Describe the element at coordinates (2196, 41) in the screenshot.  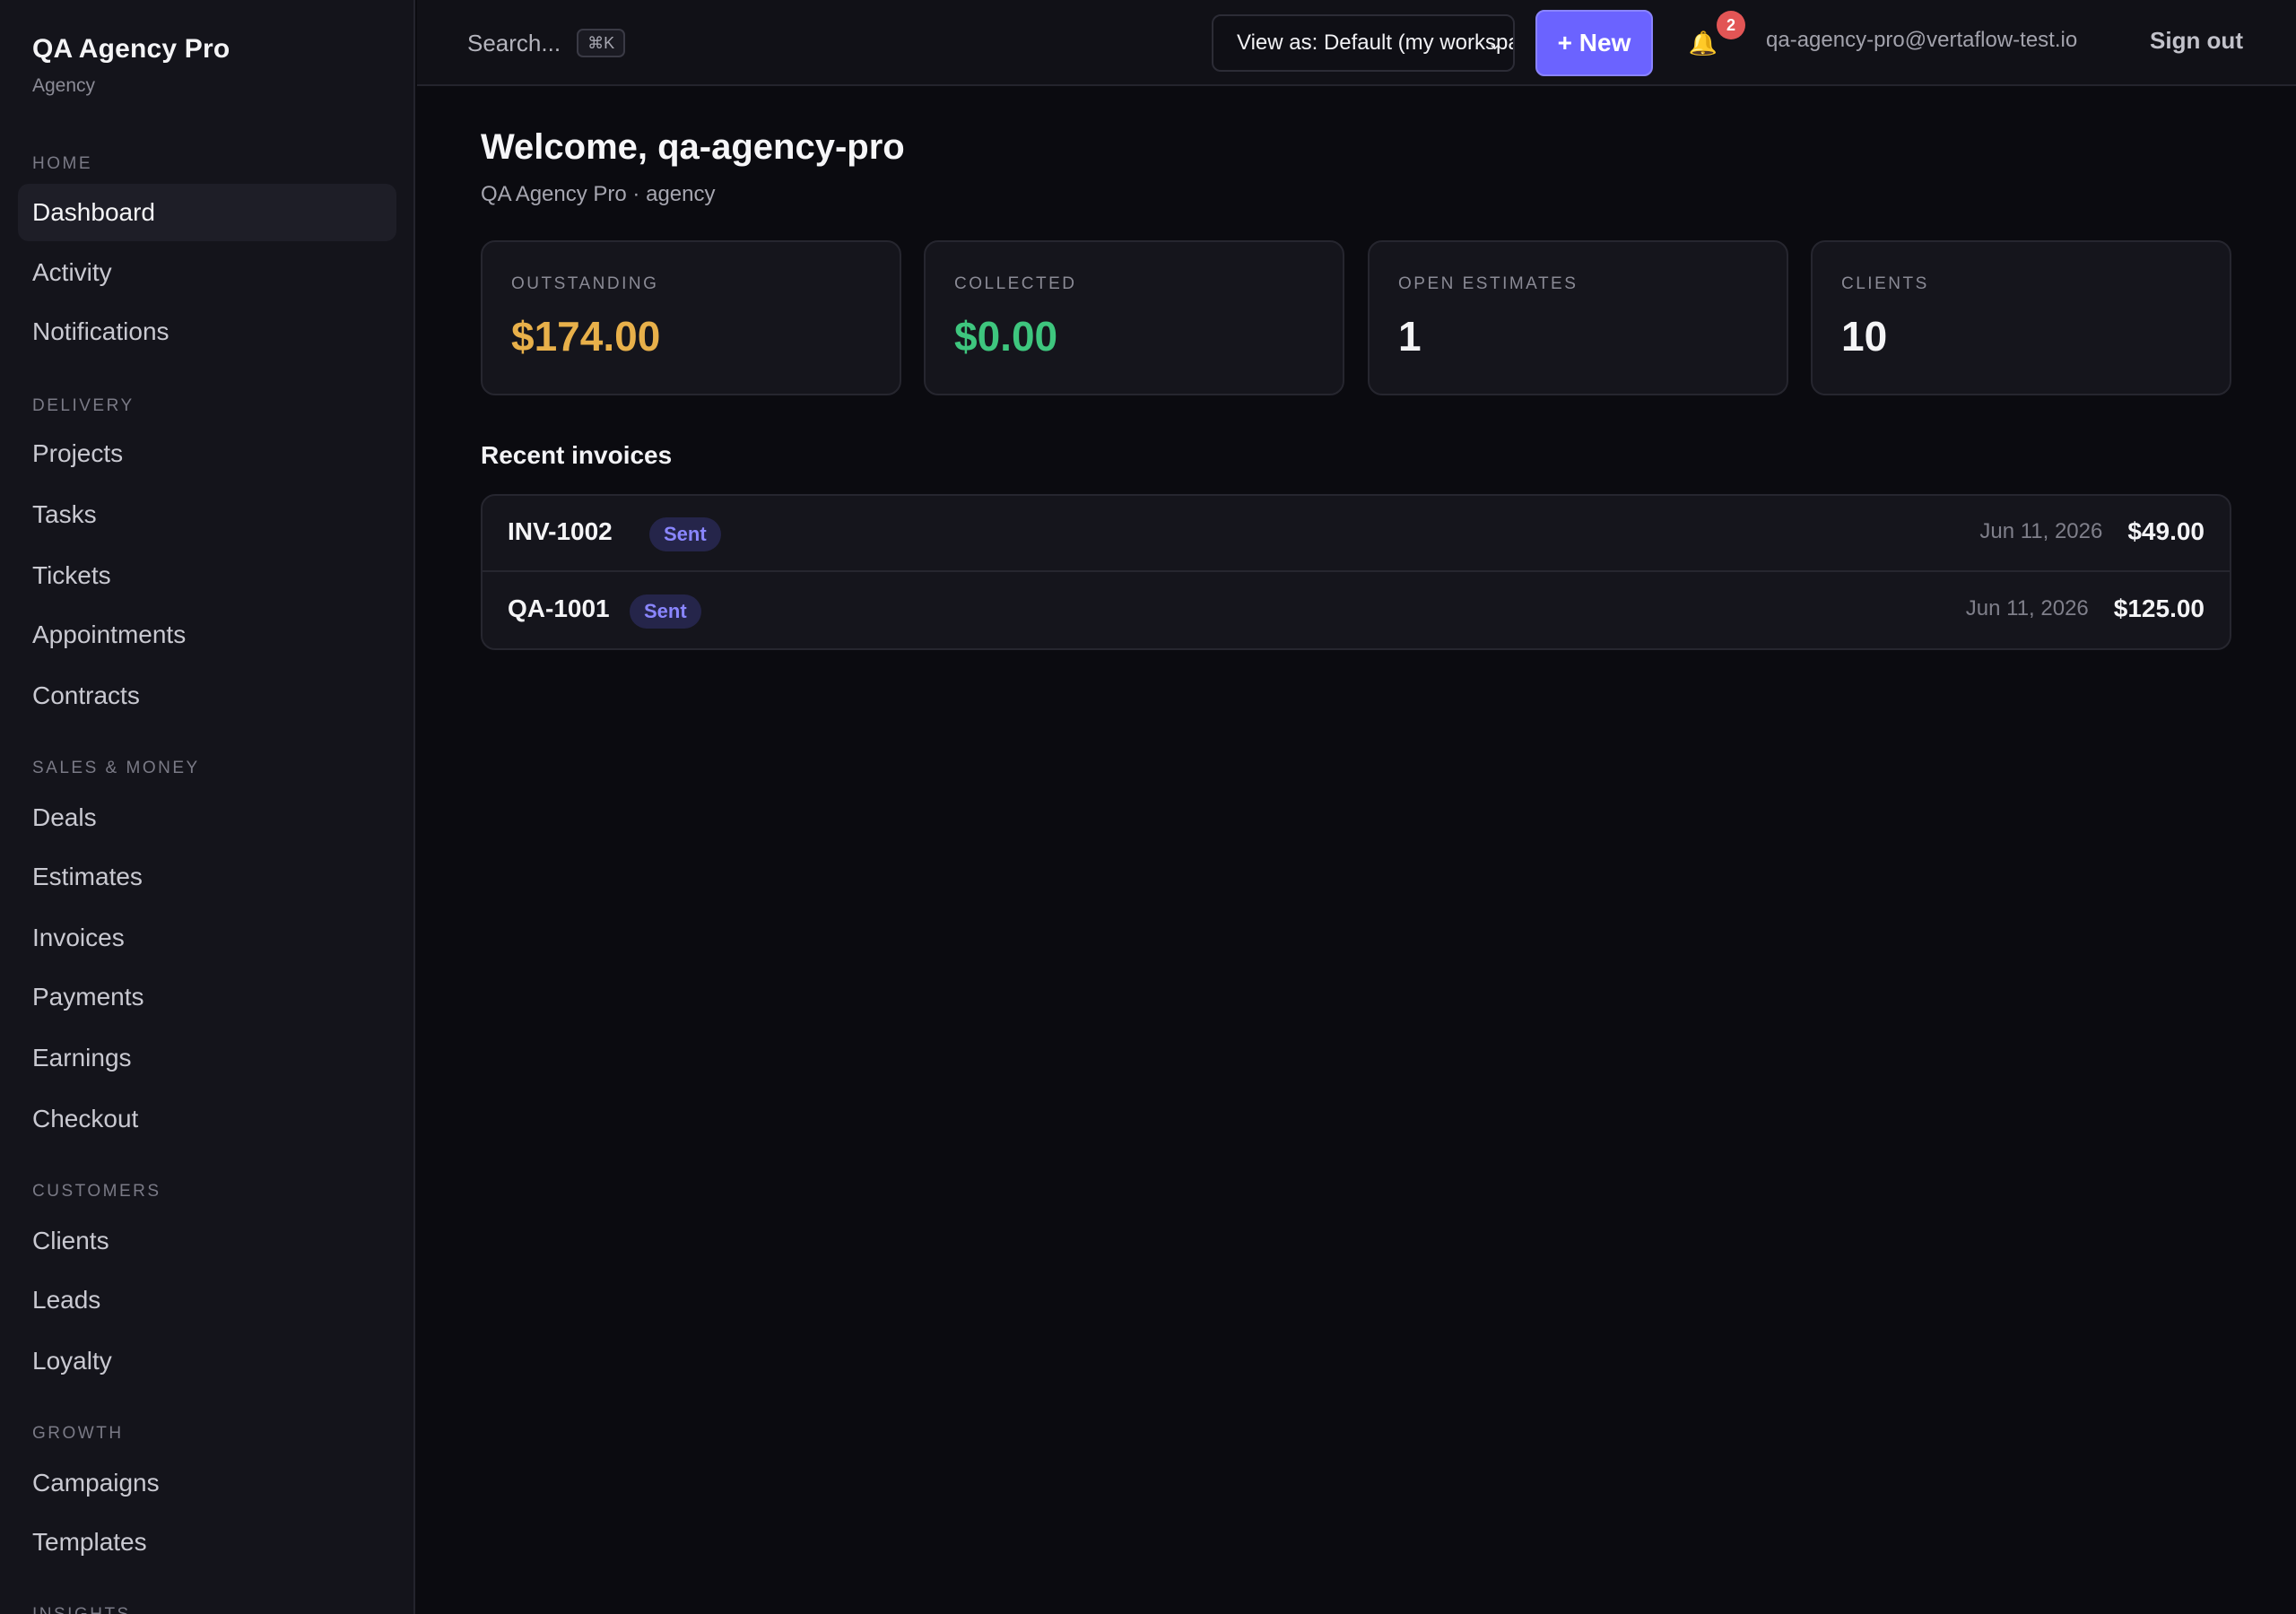
I see `sign-out-button: Sign out` at that location.